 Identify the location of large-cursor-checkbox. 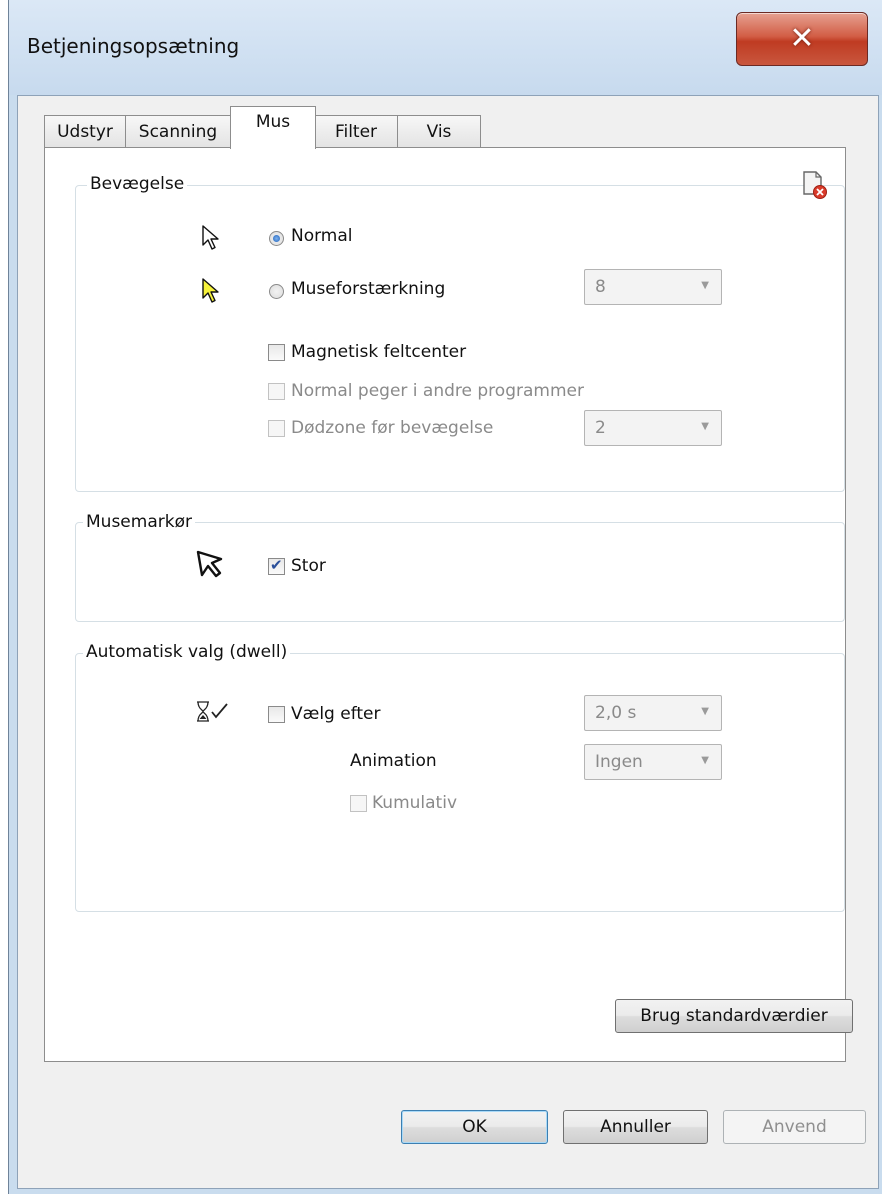
(276, 565).